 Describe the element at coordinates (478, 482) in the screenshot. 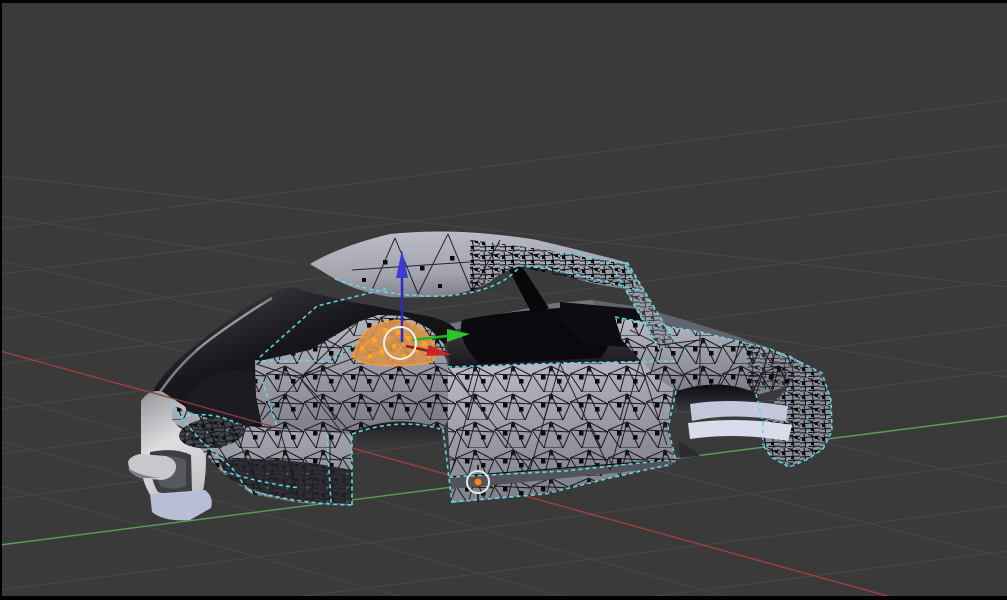

I see `object-origin-dot` at that location.